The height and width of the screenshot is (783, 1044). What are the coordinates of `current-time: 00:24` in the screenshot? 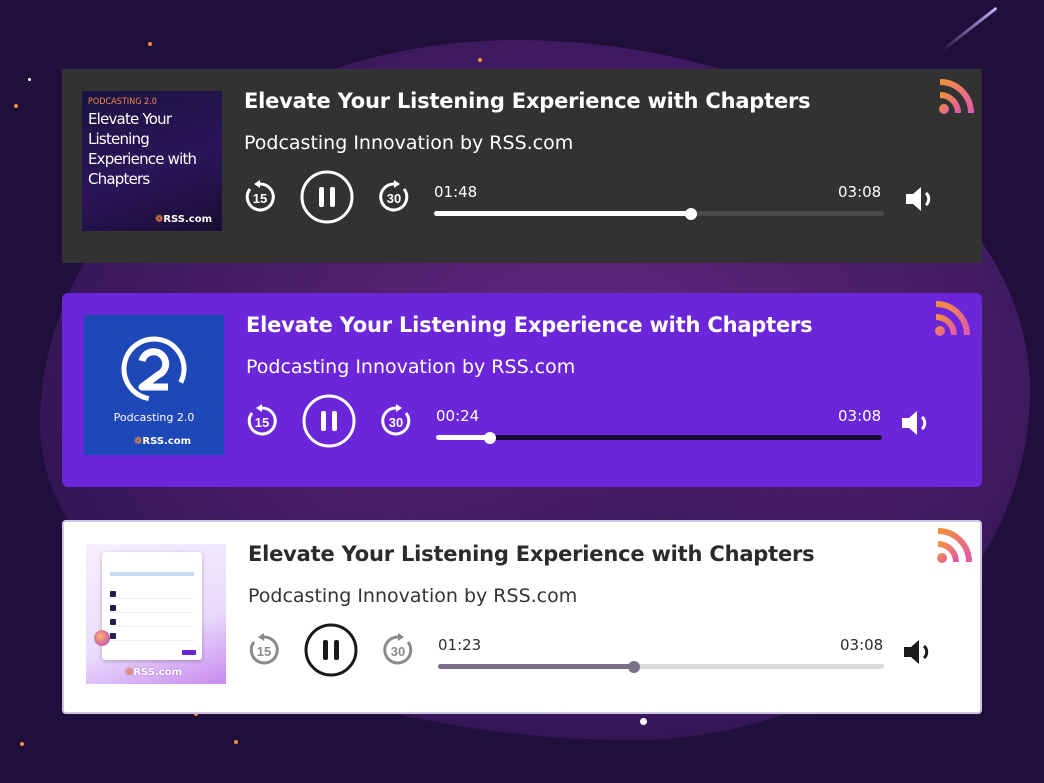 It's located at (458, 416).